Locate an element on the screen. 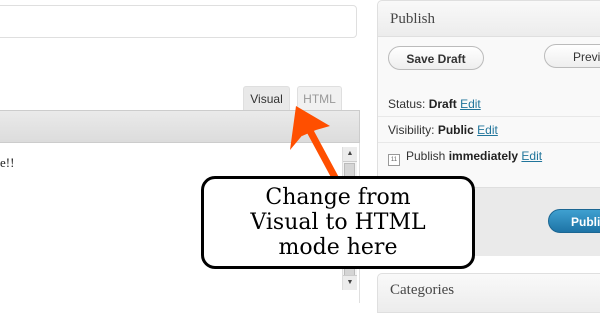 Image resolution: width=600 pixels, height=313 pixels. annotation-text: Change from Visual to HTML mode here is located at coordinates (338, 222).